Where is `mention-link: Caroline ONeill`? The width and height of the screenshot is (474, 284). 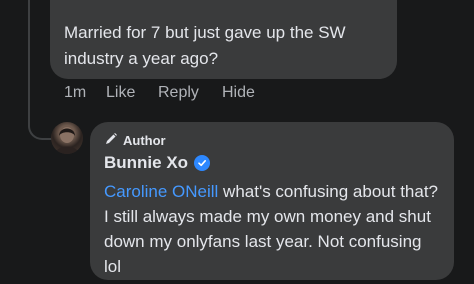 mention-link: Caroline ONeill is located at coordinates (161, 191).